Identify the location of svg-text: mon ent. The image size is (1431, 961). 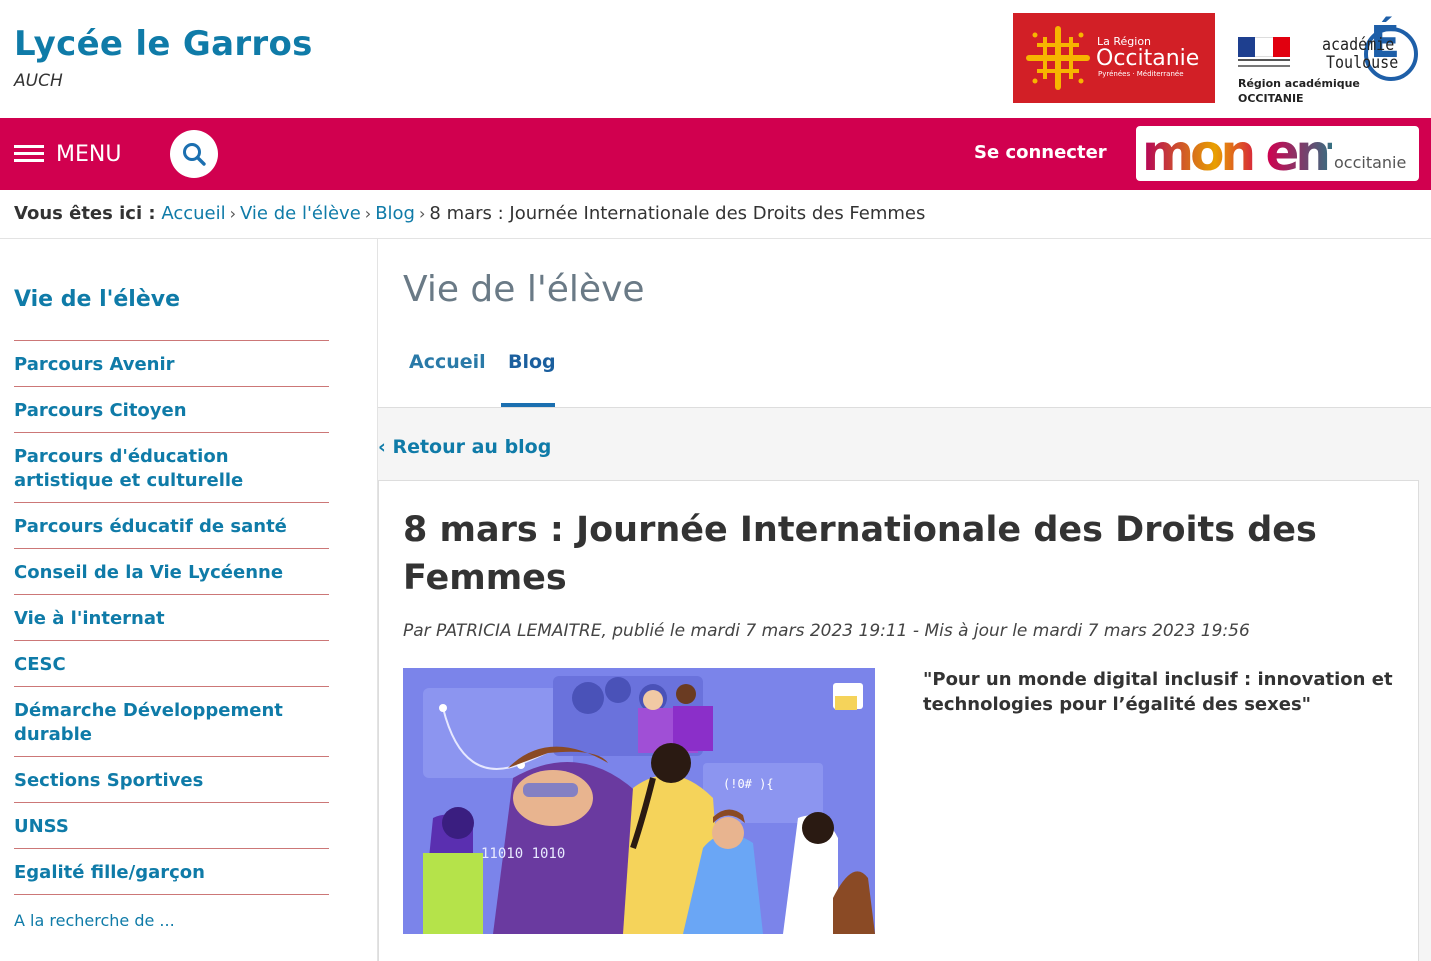
(1237, 153).